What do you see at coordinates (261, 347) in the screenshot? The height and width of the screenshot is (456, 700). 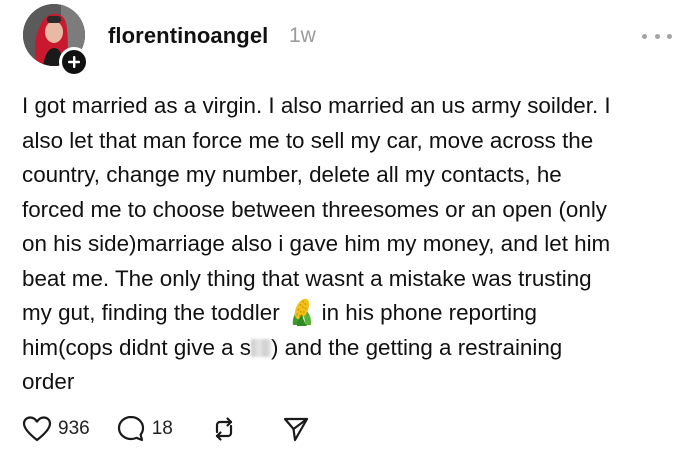 I see `censored-word` at bounding box center [261, 347].